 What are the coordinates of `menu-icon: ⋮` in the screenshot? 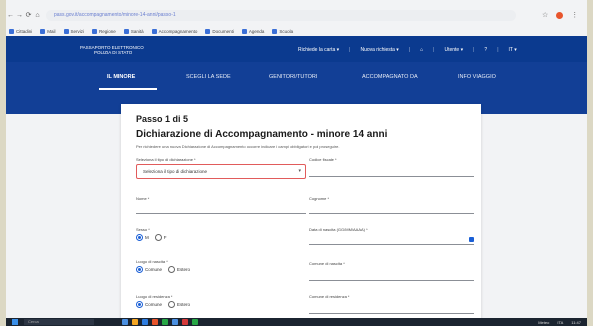 It's located at (574, 15).